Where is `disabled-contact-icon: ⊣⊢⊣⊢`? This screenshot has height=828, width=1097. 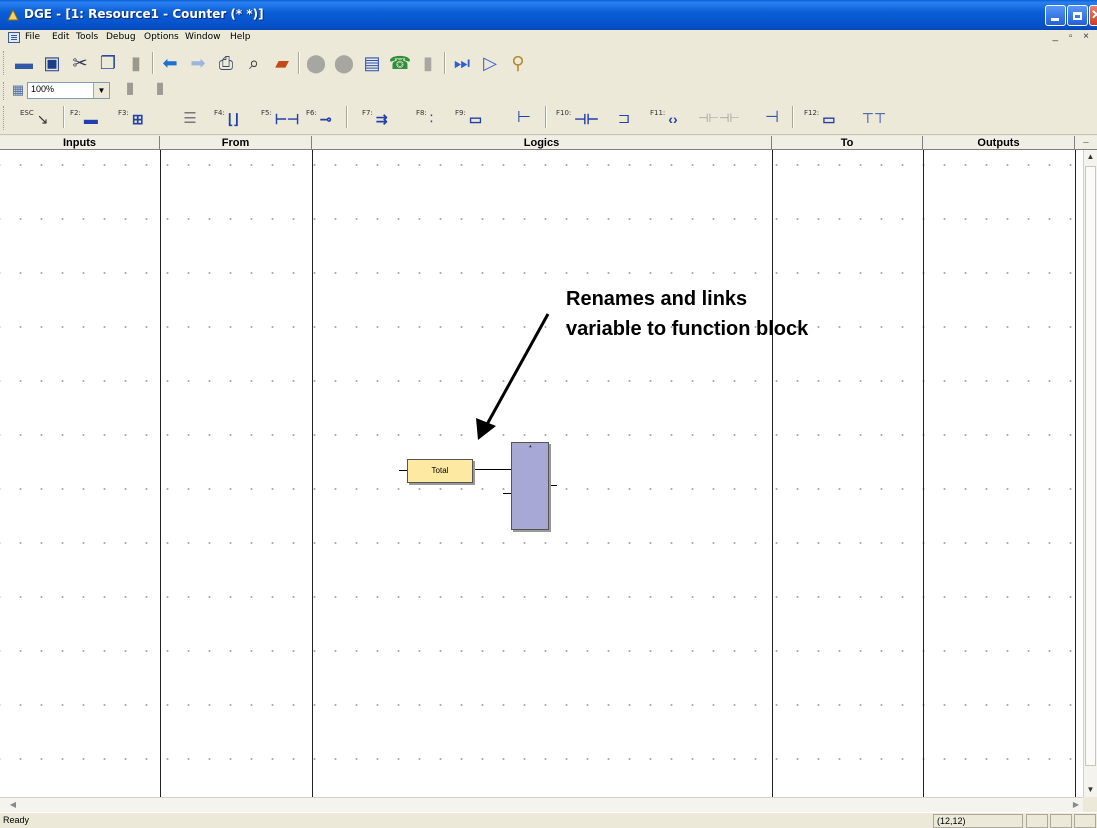
disabled-contact-icon: ⊣⊢⊣⊢ is located at coordinates (719, 118).